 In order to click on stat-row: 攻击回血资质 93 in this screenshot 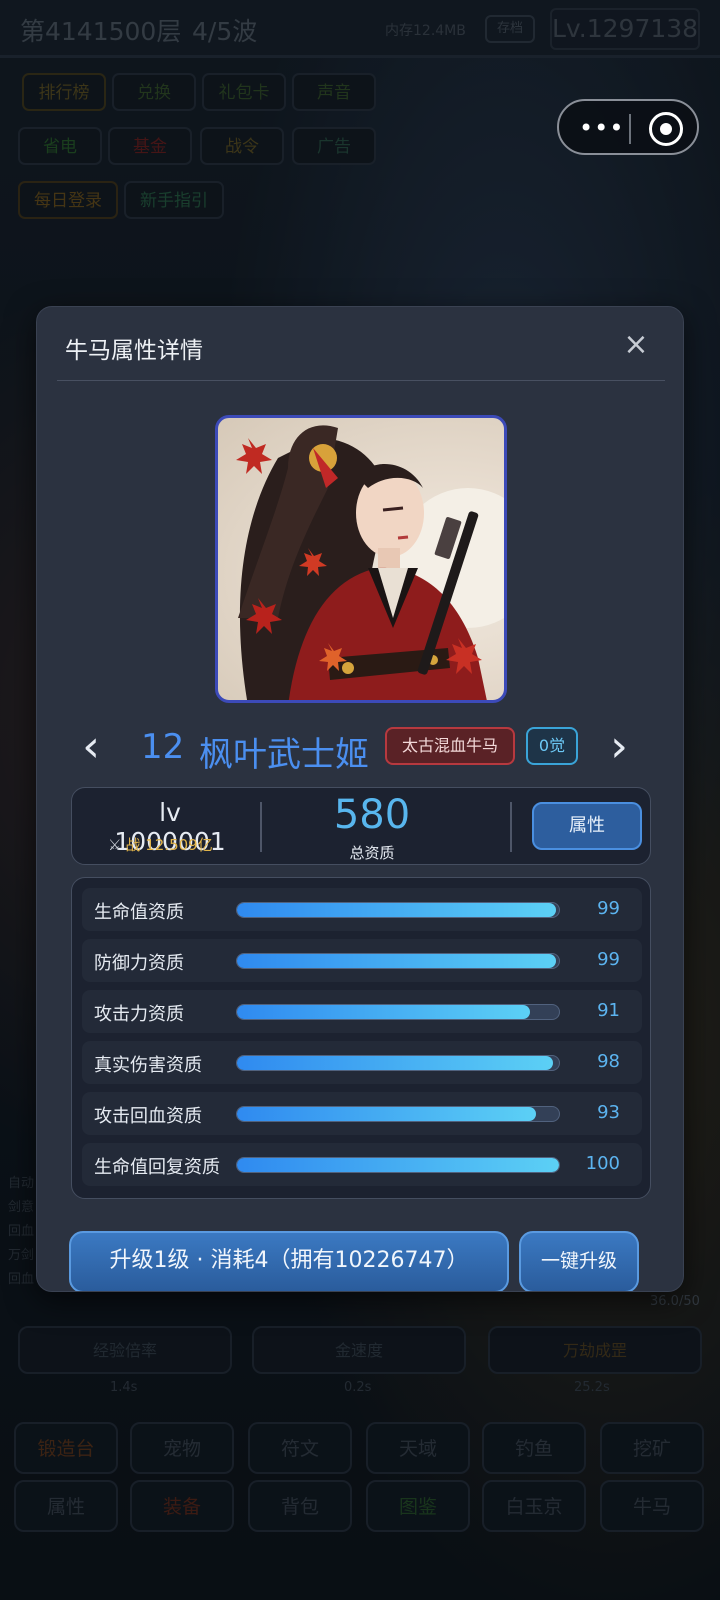, I will do `click(362, 1113)`.